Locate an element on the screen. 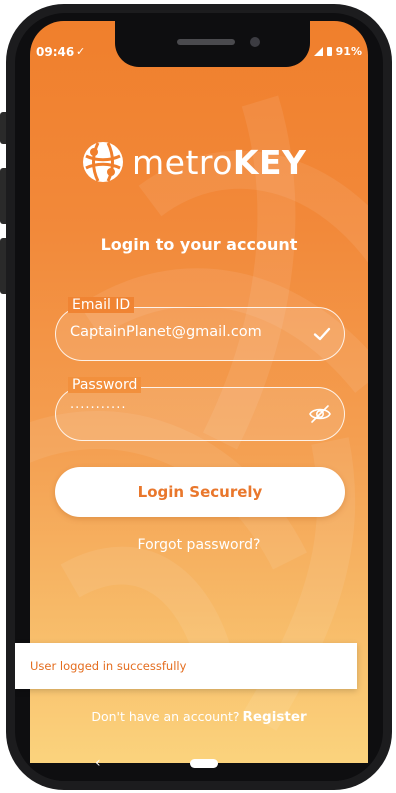 The height and width of the screenshot is (793, 396). brand-name: metroKEY is located at coordinates (219, 162).